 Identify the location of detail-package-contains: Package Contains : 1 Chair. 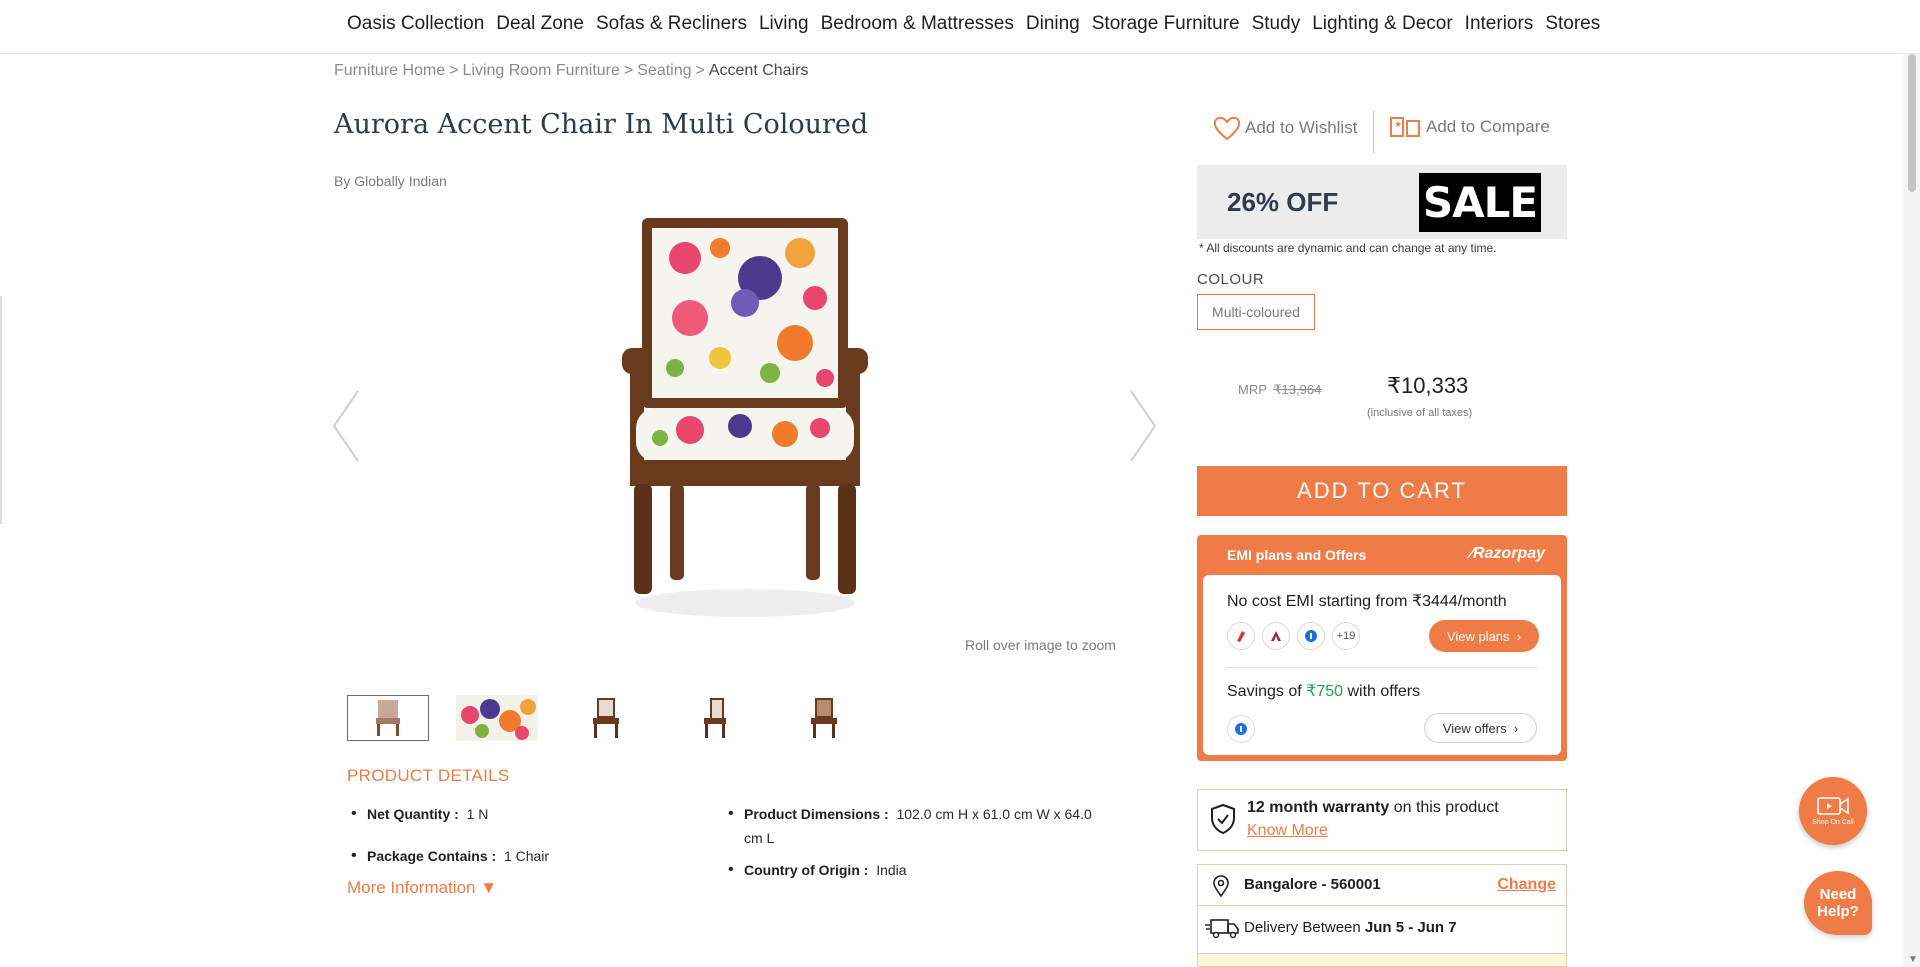
(524, 856).